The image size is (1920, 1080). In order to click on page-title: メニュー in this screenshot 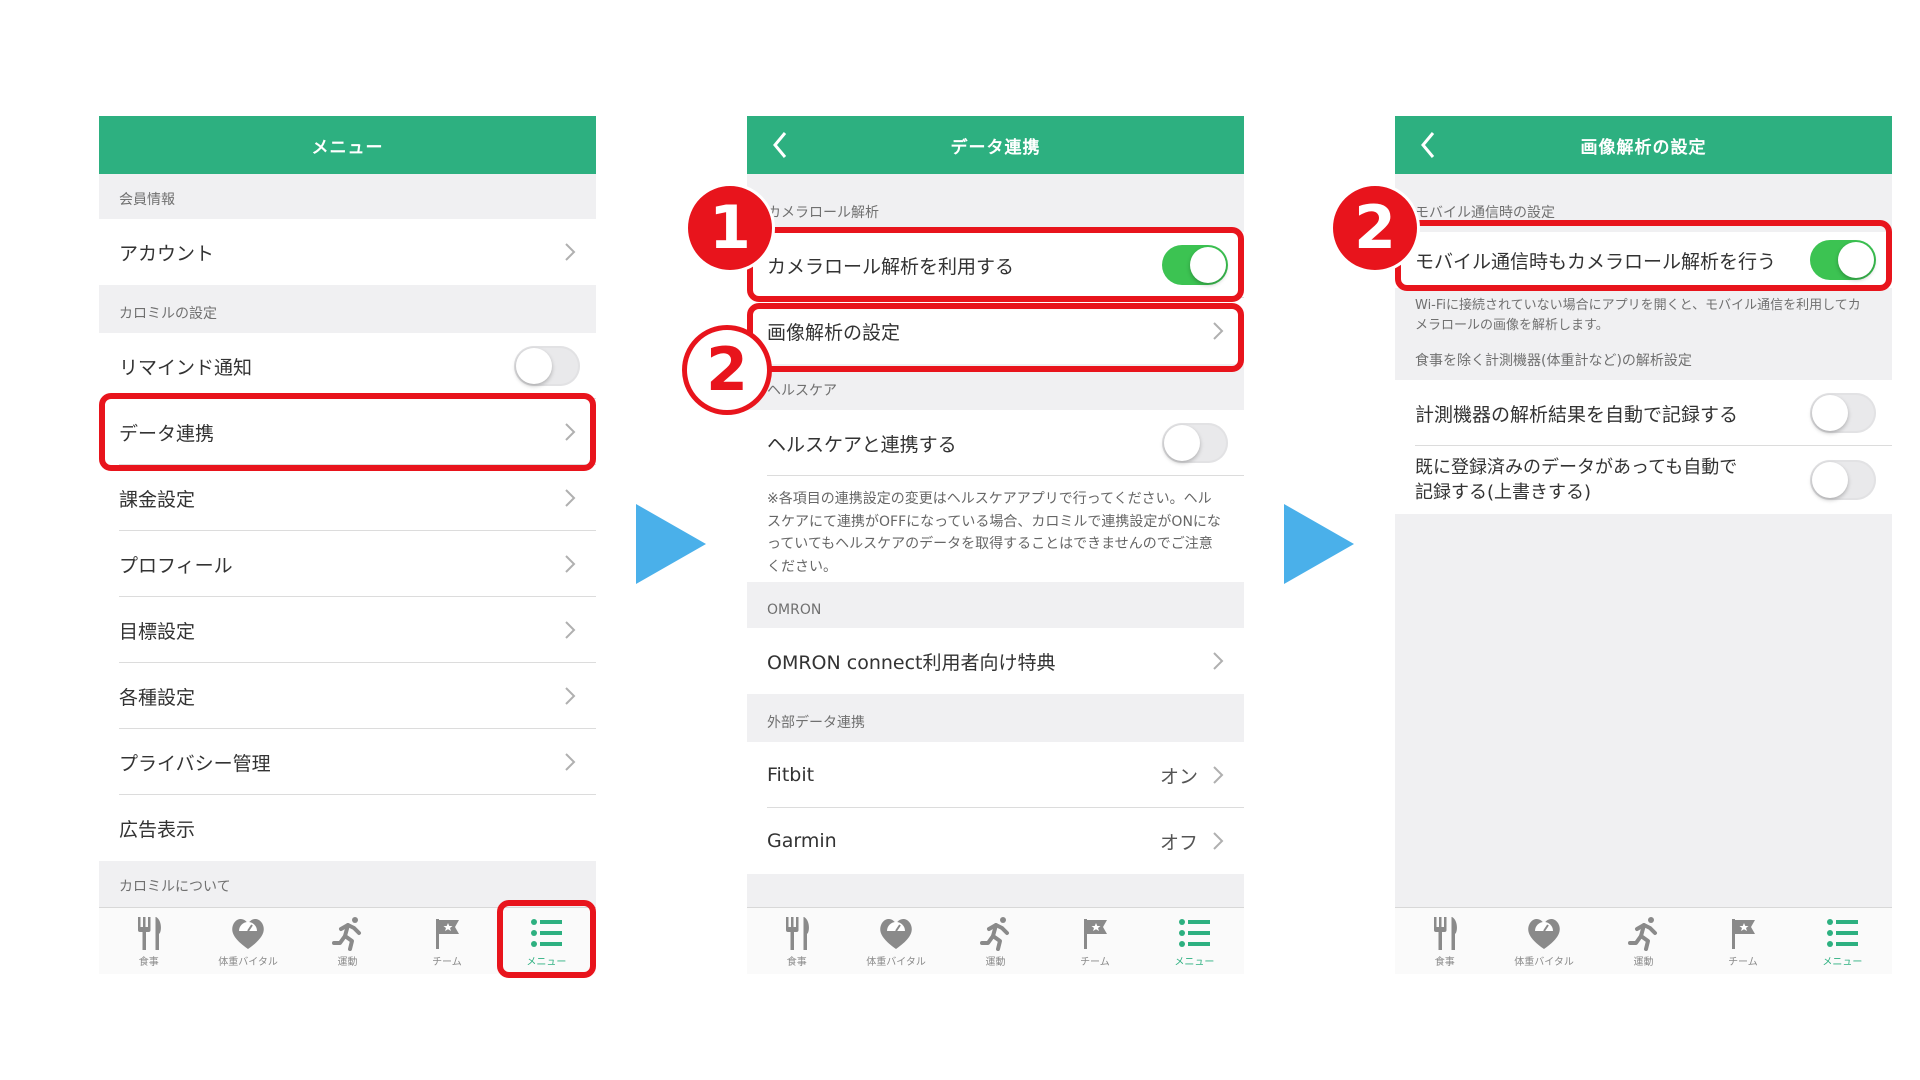, I will do `click(347, 147)`.